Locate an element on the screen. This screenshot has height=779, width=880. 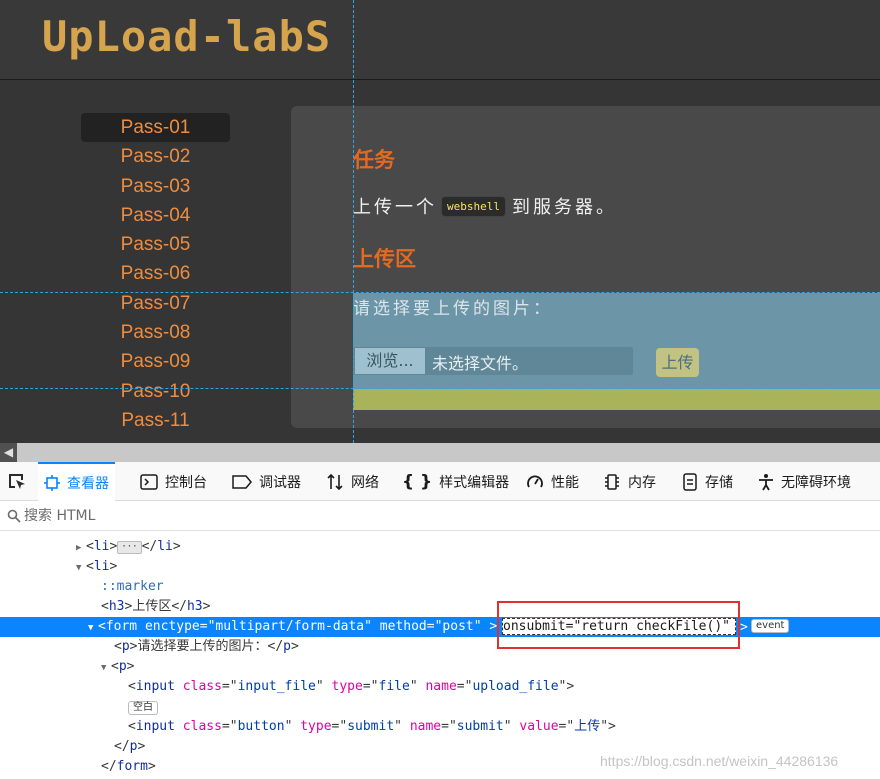
inspector-margin-highlight is located at coordinates (616, 399).